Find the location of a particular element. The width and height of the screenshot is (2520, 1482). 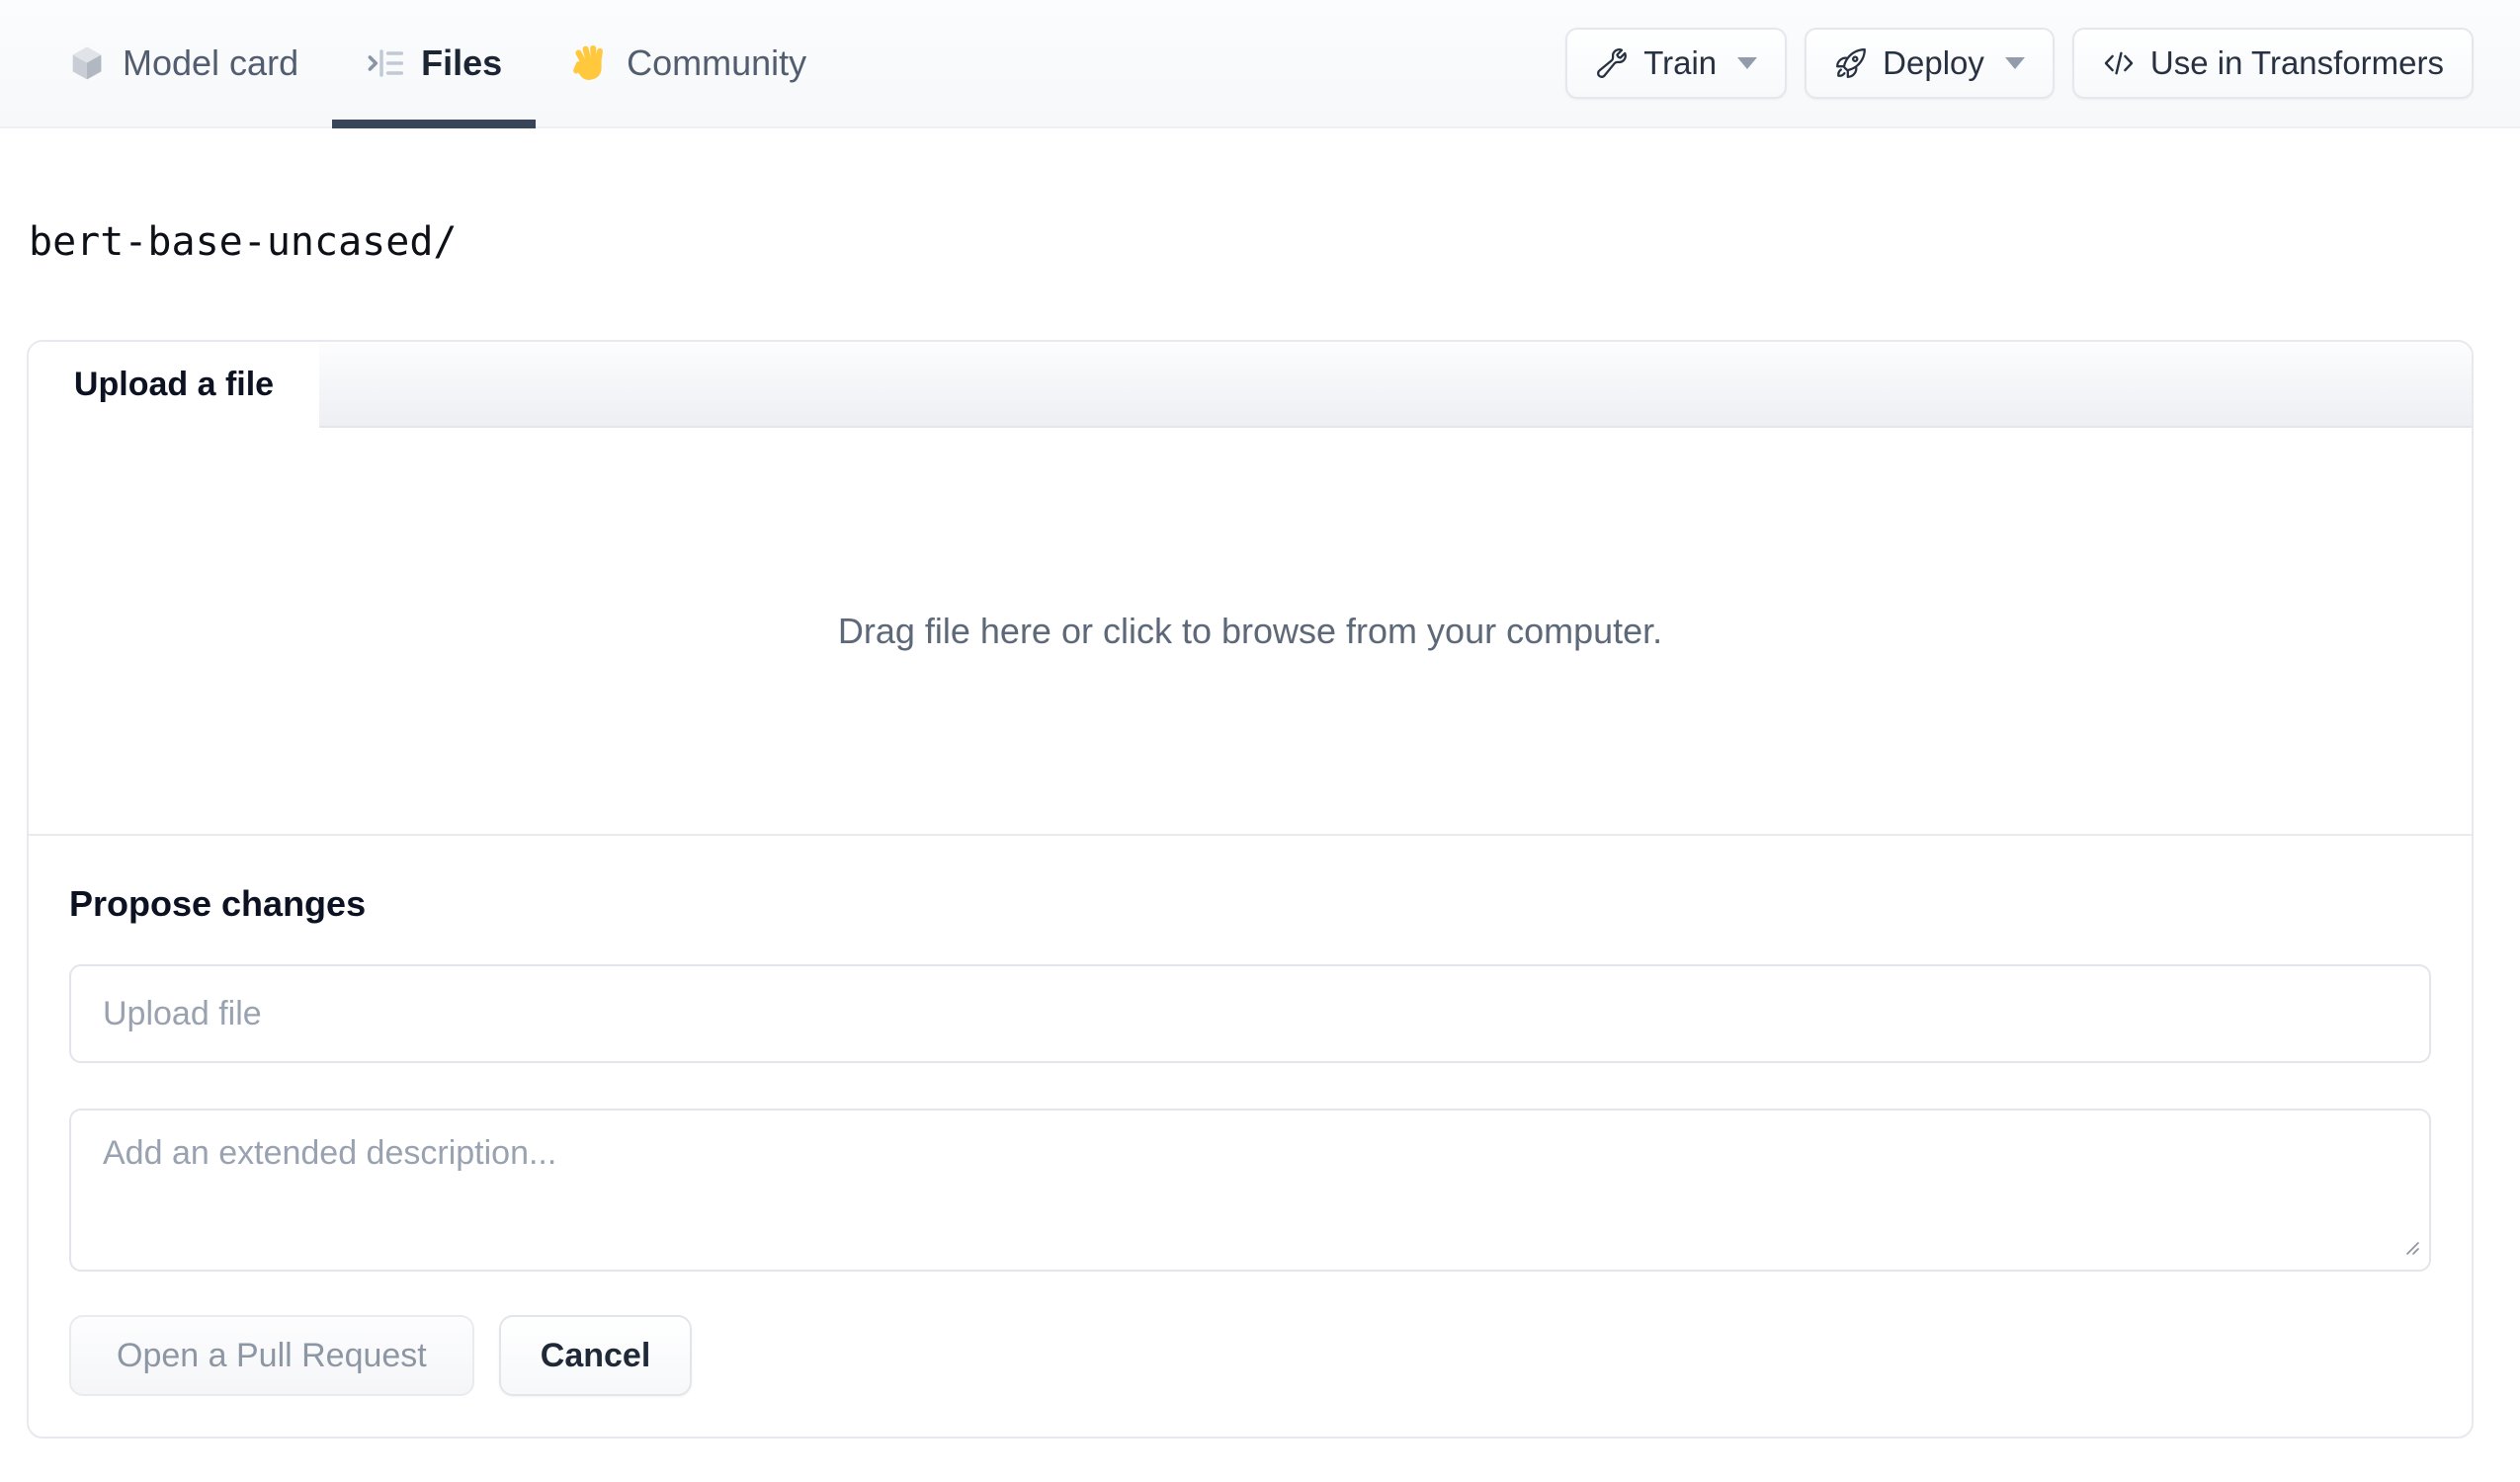

tab-label: Community is located at coordinates (717, 62).